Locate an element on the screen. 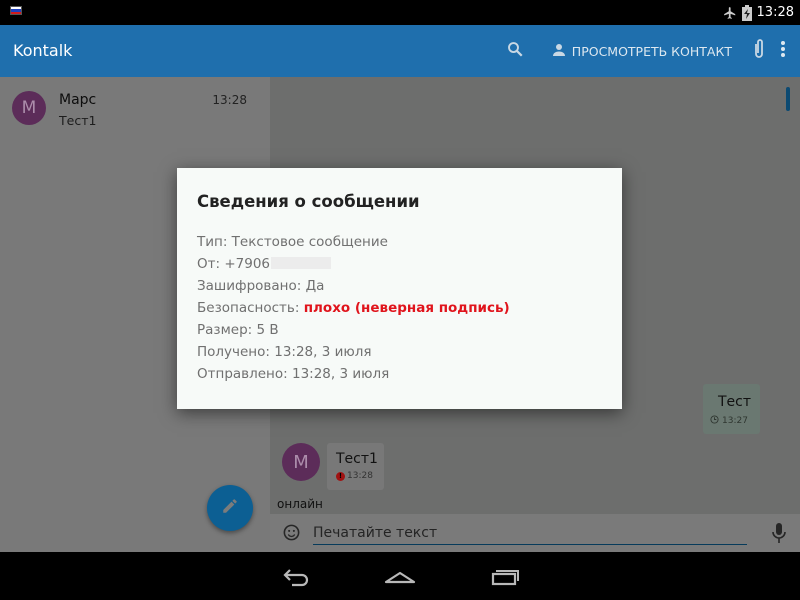 This screenshot has height=600, width=800. attach-button is located at coordinates (759, 51).